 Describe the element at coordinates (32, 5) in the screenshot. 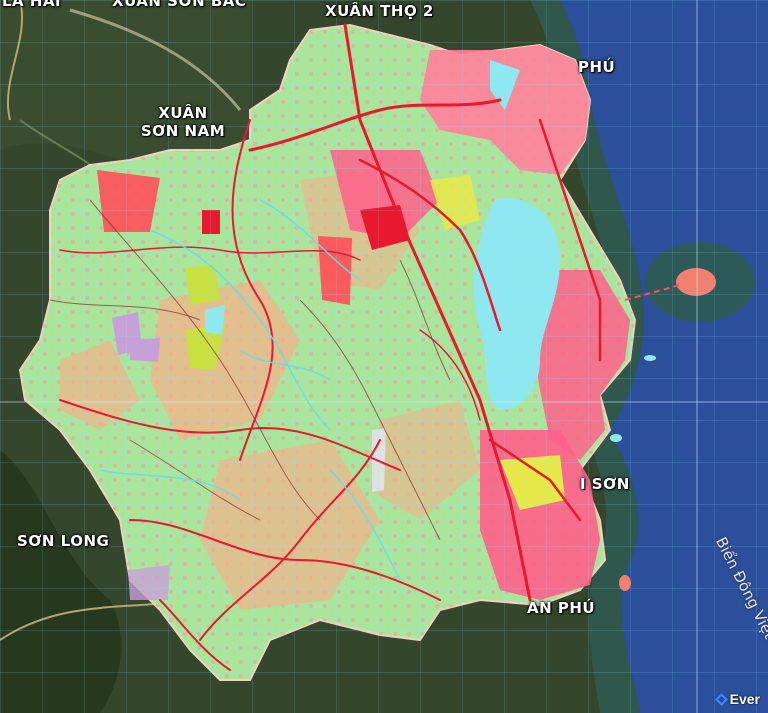

I see `place-label-la-hai: LA HAI` at that location.